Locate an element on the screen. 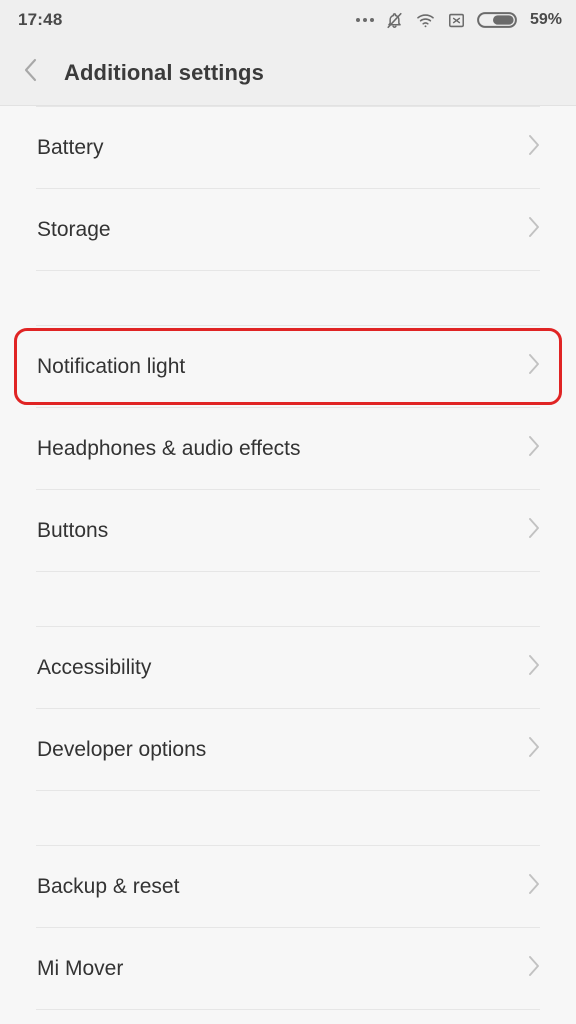 The image size is (576, 1024). list-row-wrapper: Battery is located at coordinates (288, 147).